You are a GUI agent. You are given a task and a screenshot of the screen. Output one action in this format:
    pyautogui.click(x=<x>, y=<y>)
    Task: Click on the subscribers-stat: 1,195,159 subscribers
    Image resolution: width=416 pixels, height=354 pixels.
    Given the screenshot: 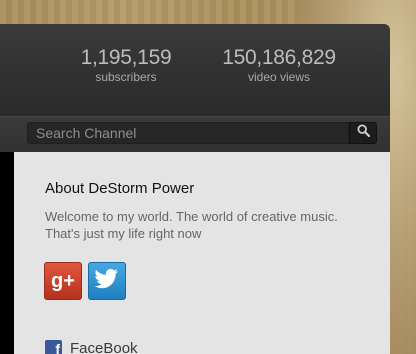 What is the action you would take?
    pyautogui.click(x=126, y=65)
    